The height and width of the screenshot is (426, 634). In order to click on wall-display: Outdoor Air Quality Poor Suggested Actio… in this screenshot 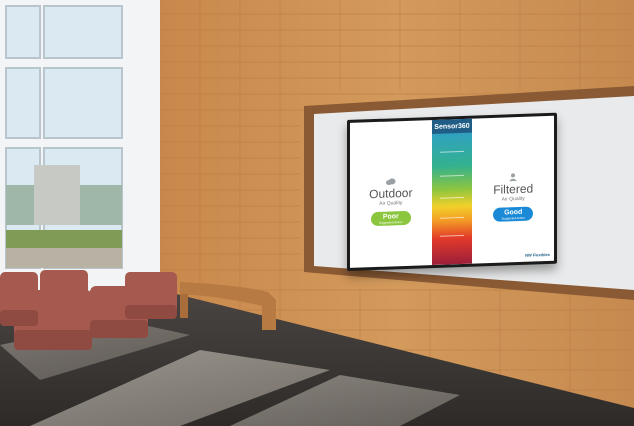, I will do `click(452, 191)`.